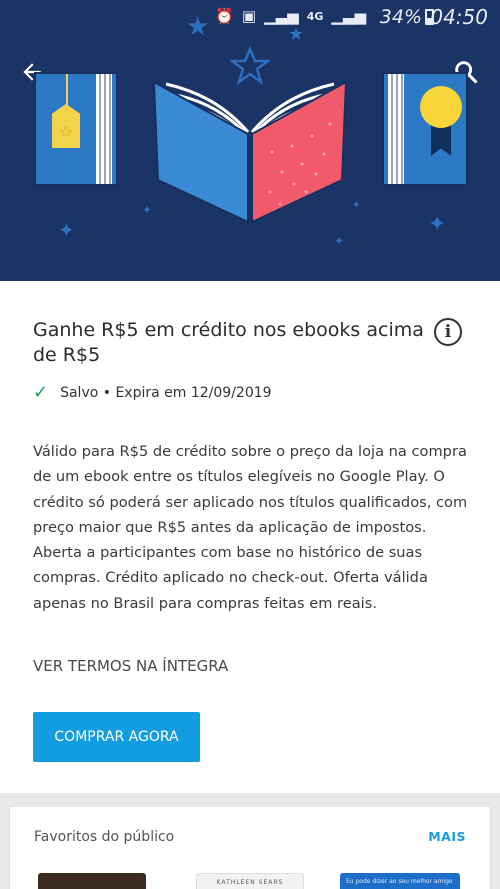 This screenshot has width=500, height=889. What do you see at coordinates (400, 17) in the screenshot?
I see `battery-percent: 34%` at bounding box center [400, 17].